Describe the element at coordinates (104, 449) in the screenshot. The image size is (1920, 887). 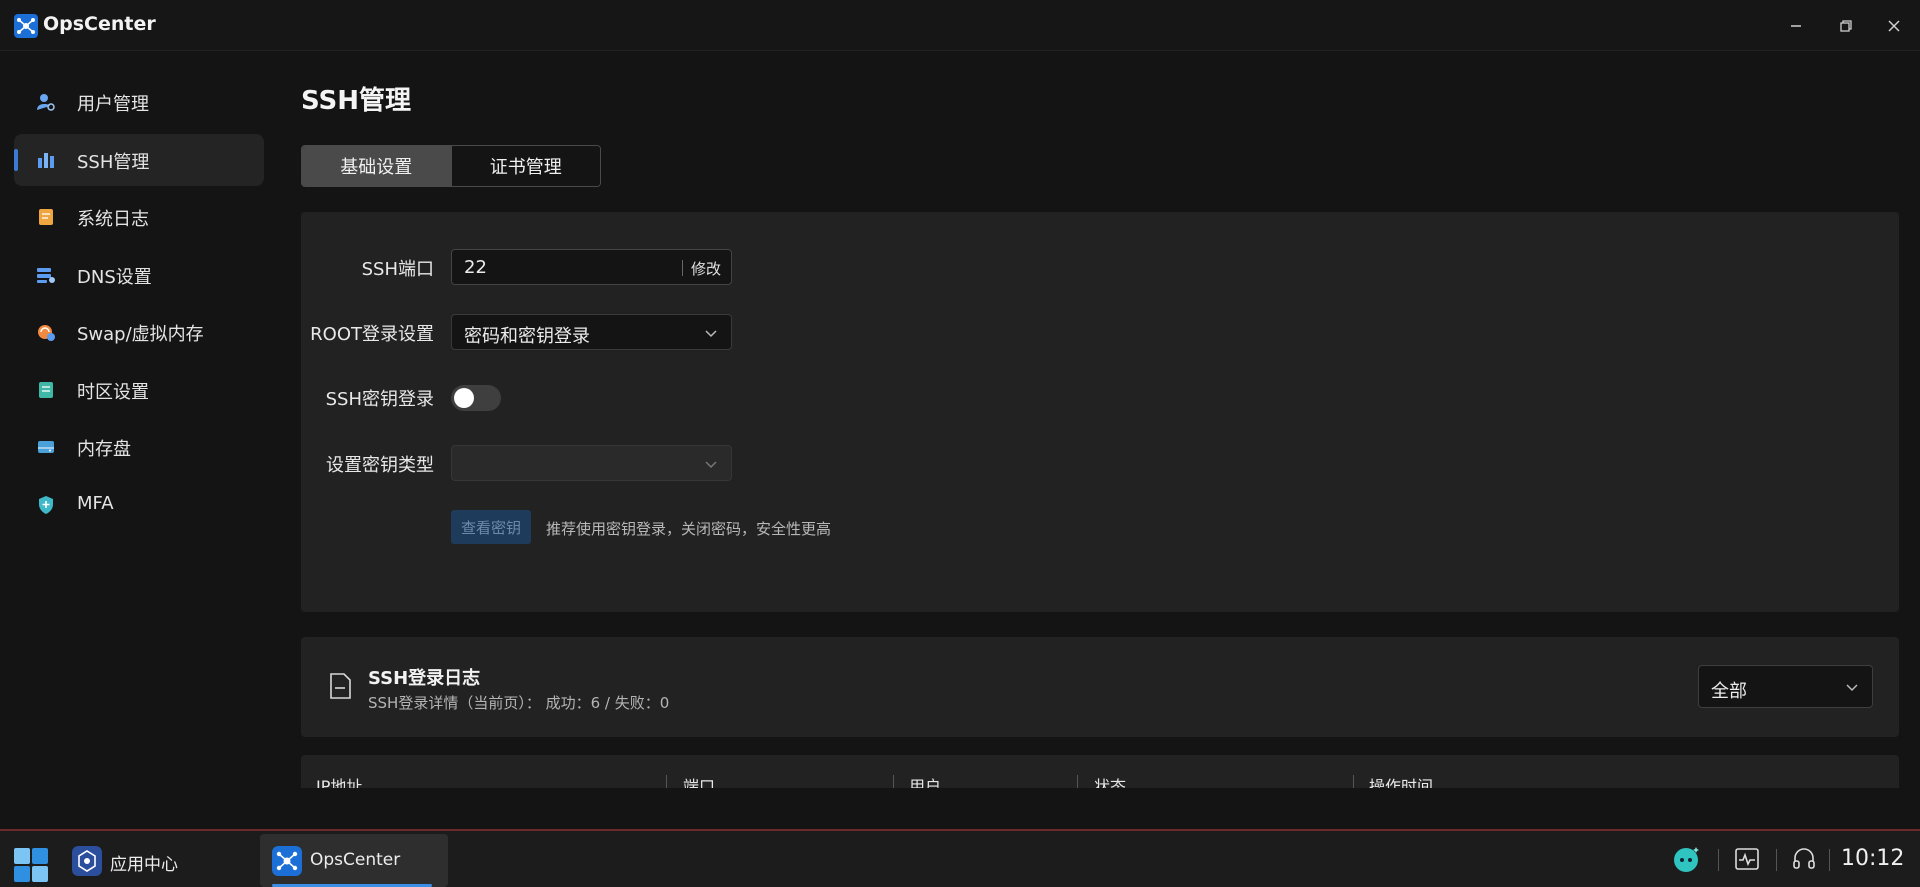
I see `sidebar-item-label: 内存盘` at that location.